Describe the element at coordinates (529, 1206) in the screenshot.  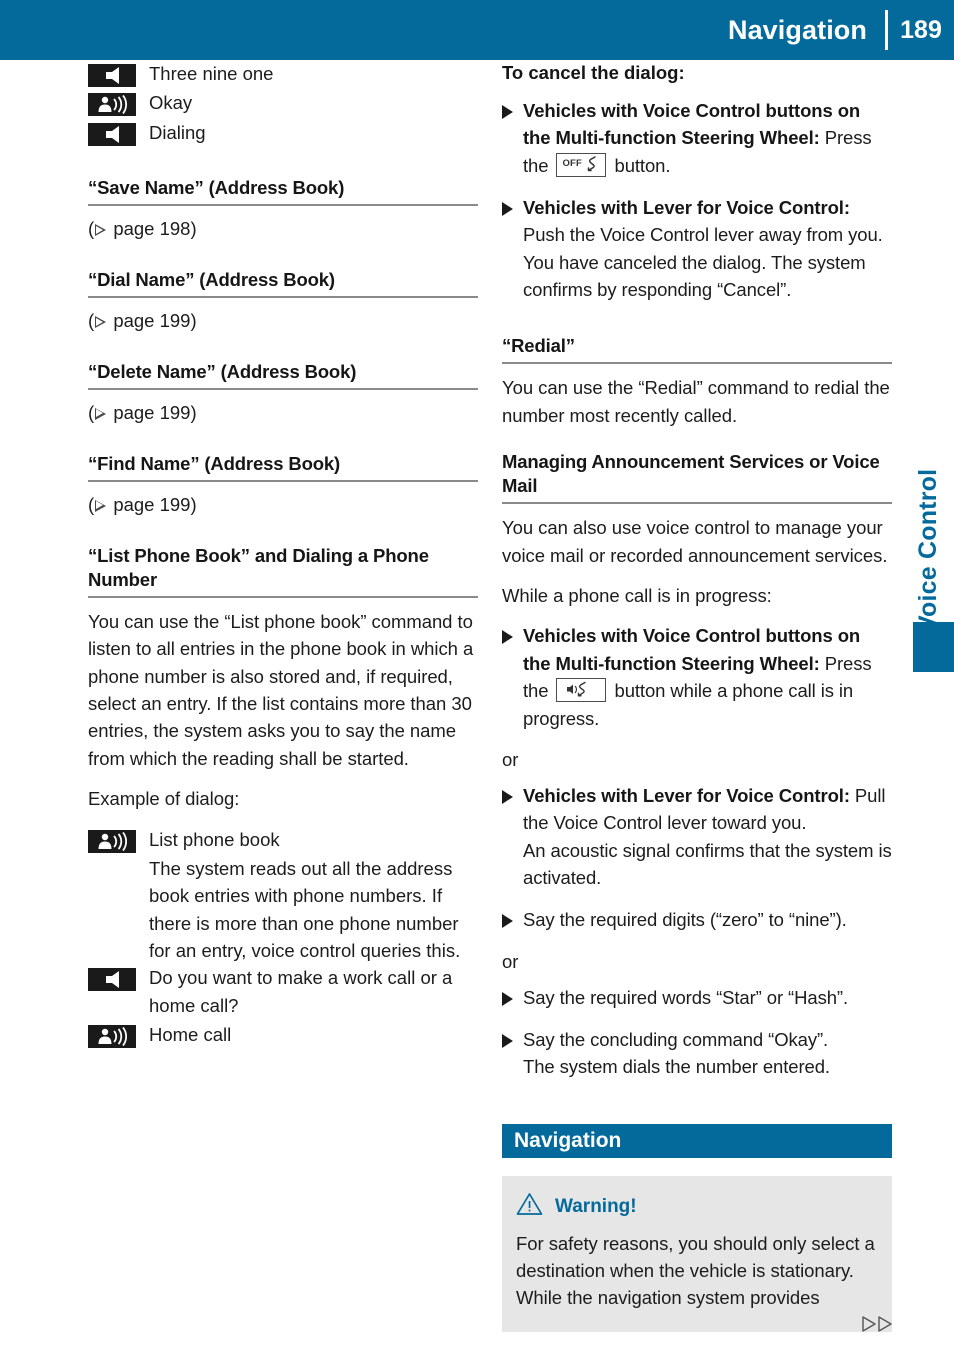
I see `warning-triangle-icon` at that location.